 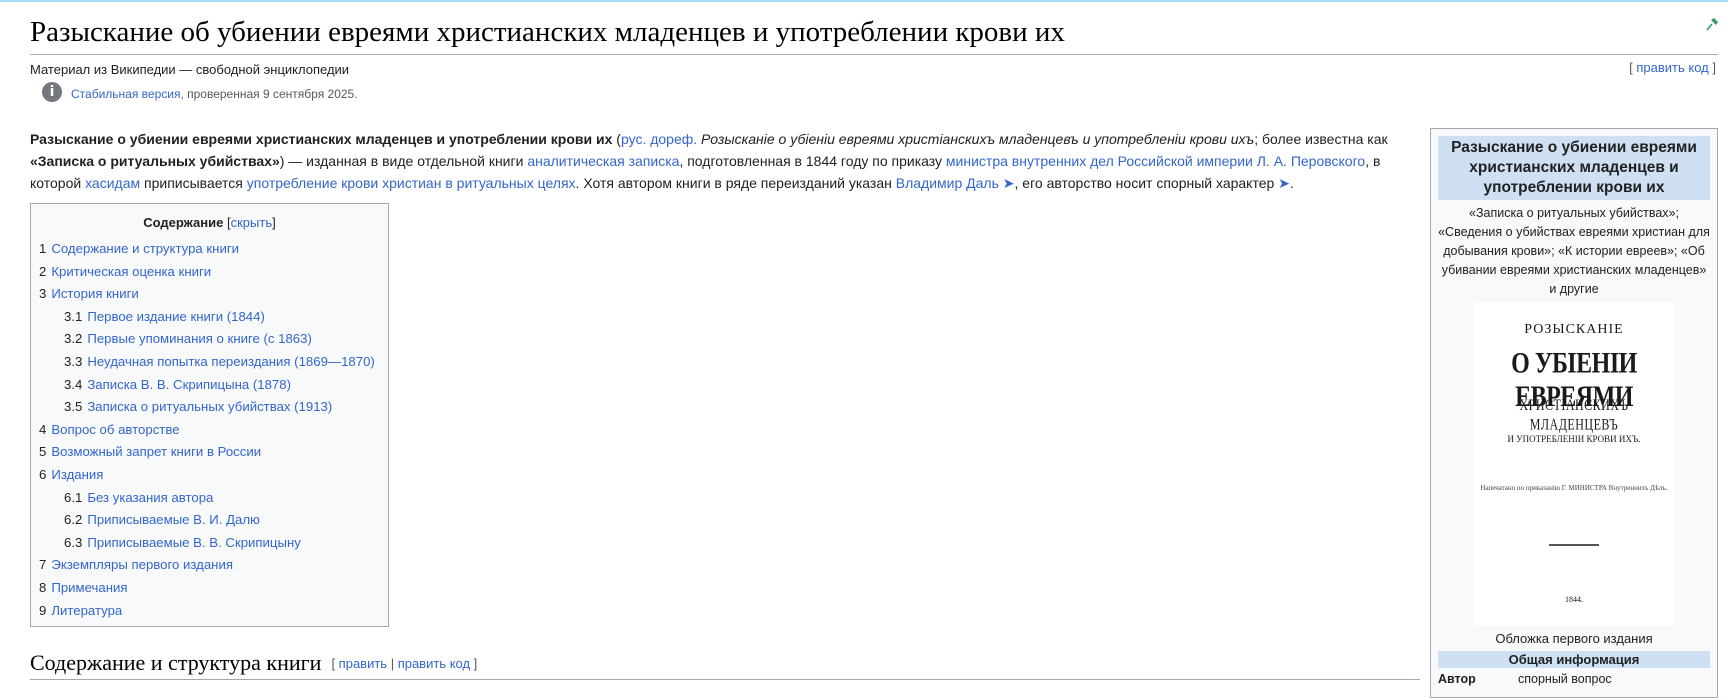 What do you see at coordinates (1144, 183) in the screenshot?
I see `lead-text: , его авторство носит спорный характер` at bounding box center [1144, 183].